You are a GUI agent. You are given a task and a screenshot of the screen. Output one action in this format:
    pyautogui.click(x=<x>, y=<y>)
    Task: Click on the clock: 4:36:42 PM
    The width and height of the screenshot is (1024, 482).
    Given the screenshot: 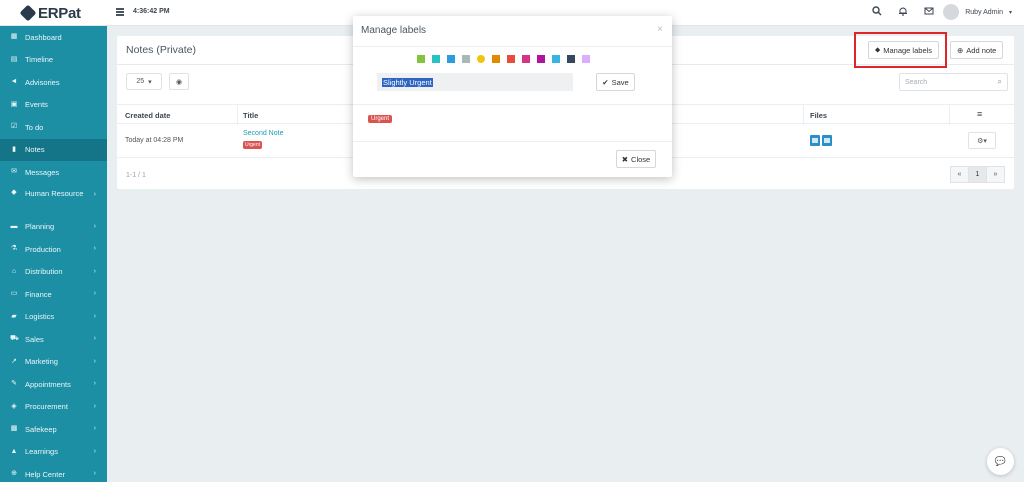 What is the action you would take?
    pyautogui.click(x=151, y=11)
    